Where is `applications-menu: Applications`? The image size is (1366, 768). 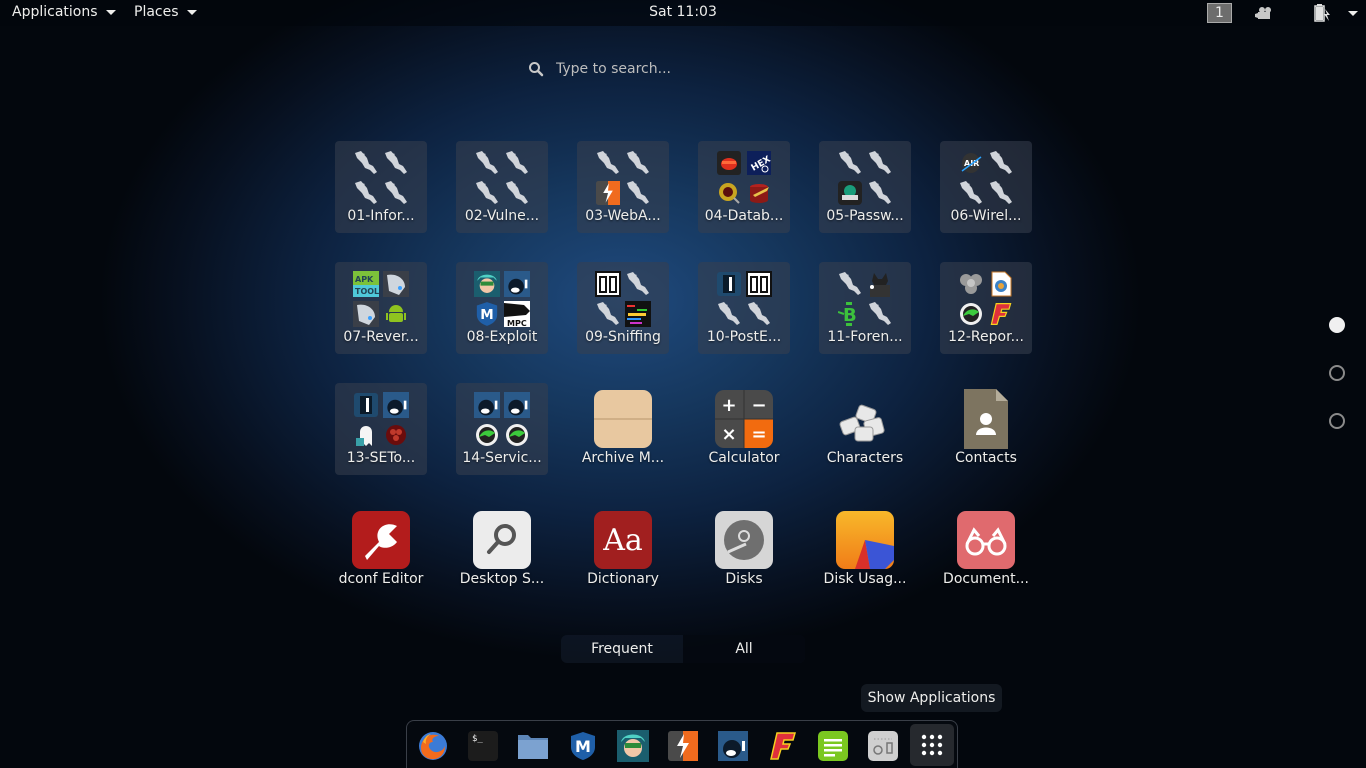 applications-menu: Applications is located at coordinates (64, 12).